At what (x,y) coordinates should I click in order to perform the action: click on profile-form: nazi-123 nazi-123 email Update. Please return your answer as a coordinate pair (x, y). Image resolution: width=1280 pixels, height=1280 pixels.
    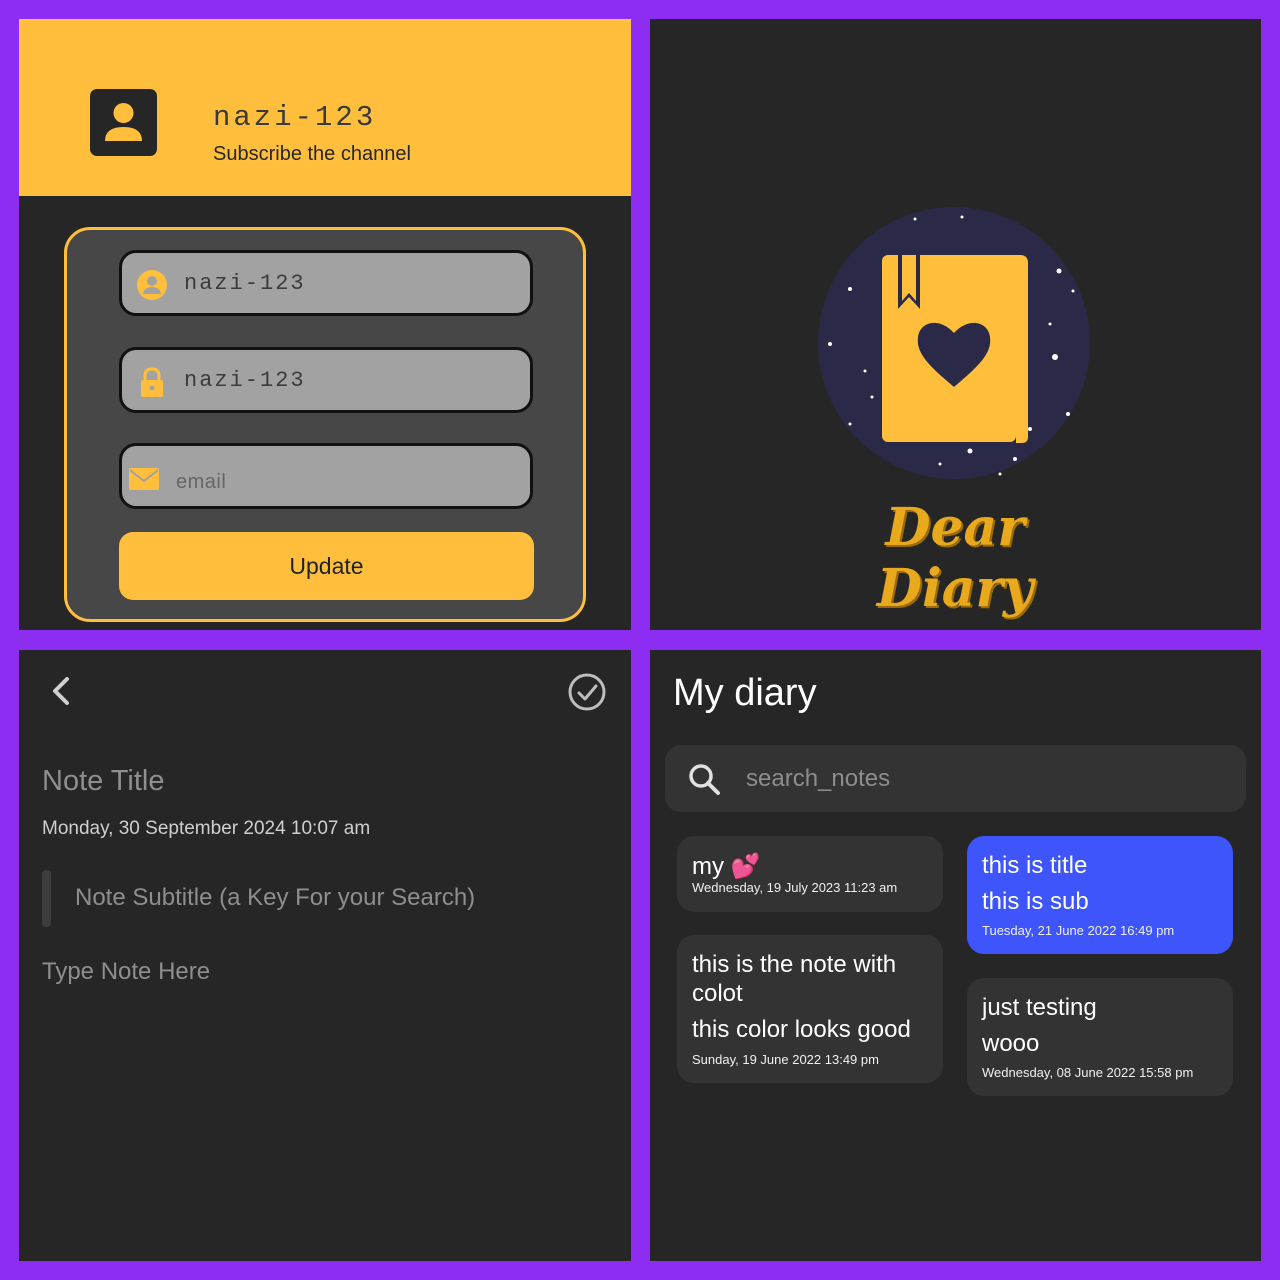
    Looking at the image, I should click on (325, 424).